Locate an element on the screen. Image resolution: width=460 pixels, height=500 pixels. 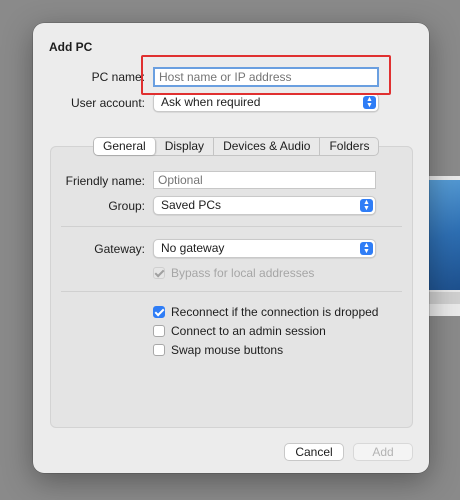
annotation-highlight-box is located at coordinates (266, 75).